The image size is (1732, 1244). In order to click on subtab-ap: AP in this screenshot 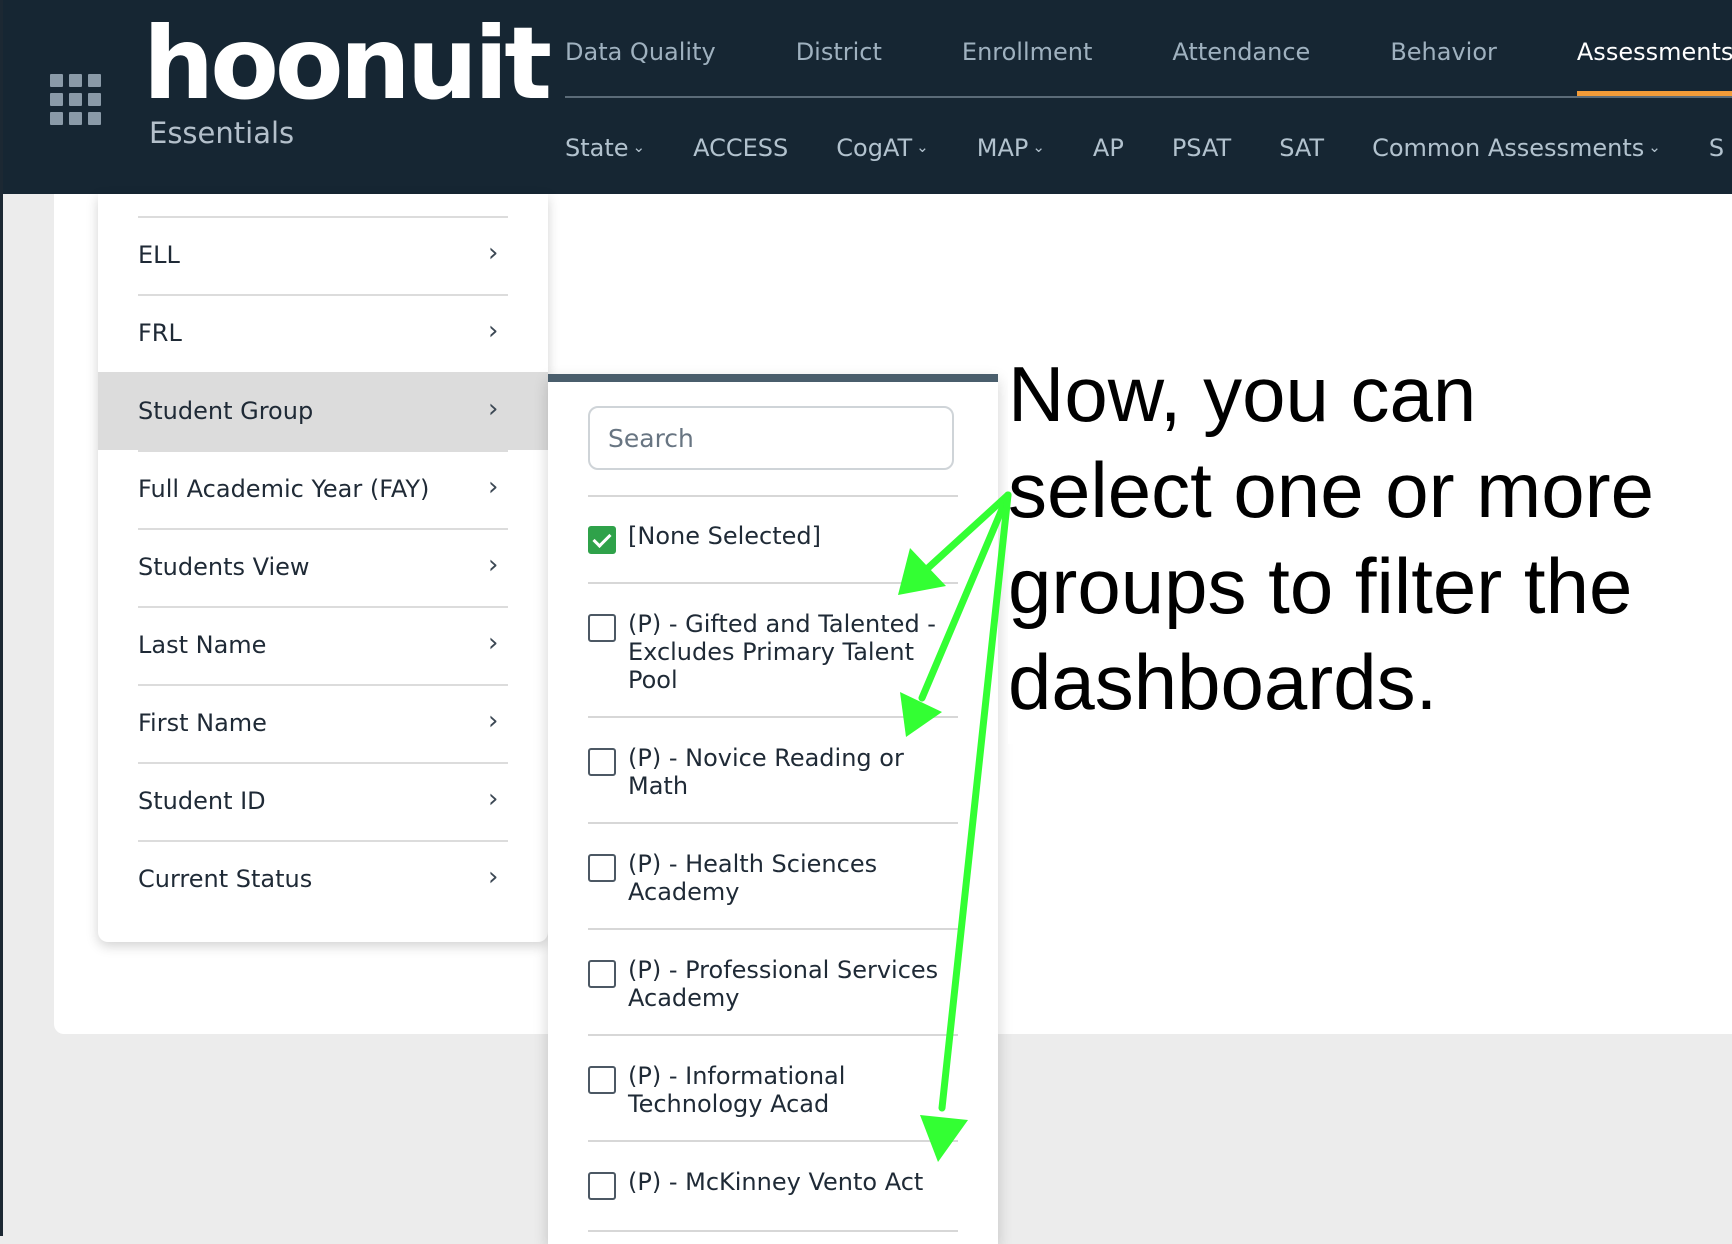, I will do `click(1108, 148)`.